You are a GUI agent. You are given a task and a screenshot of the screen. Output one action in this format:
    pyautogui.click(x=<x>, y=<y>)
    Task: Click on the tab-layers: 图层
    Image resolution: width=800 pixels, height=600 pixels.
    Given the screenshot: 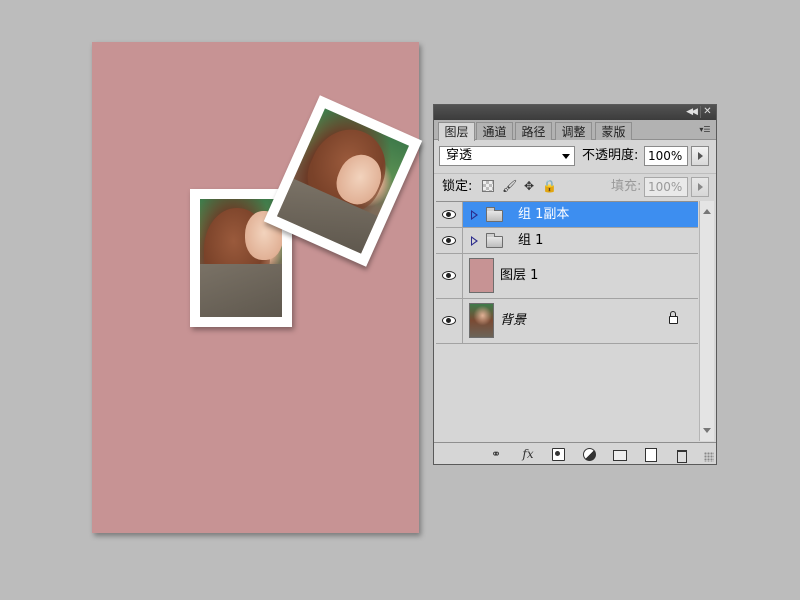 What is the action you would take?
    pyautogui.click(x=456, y=131)
    